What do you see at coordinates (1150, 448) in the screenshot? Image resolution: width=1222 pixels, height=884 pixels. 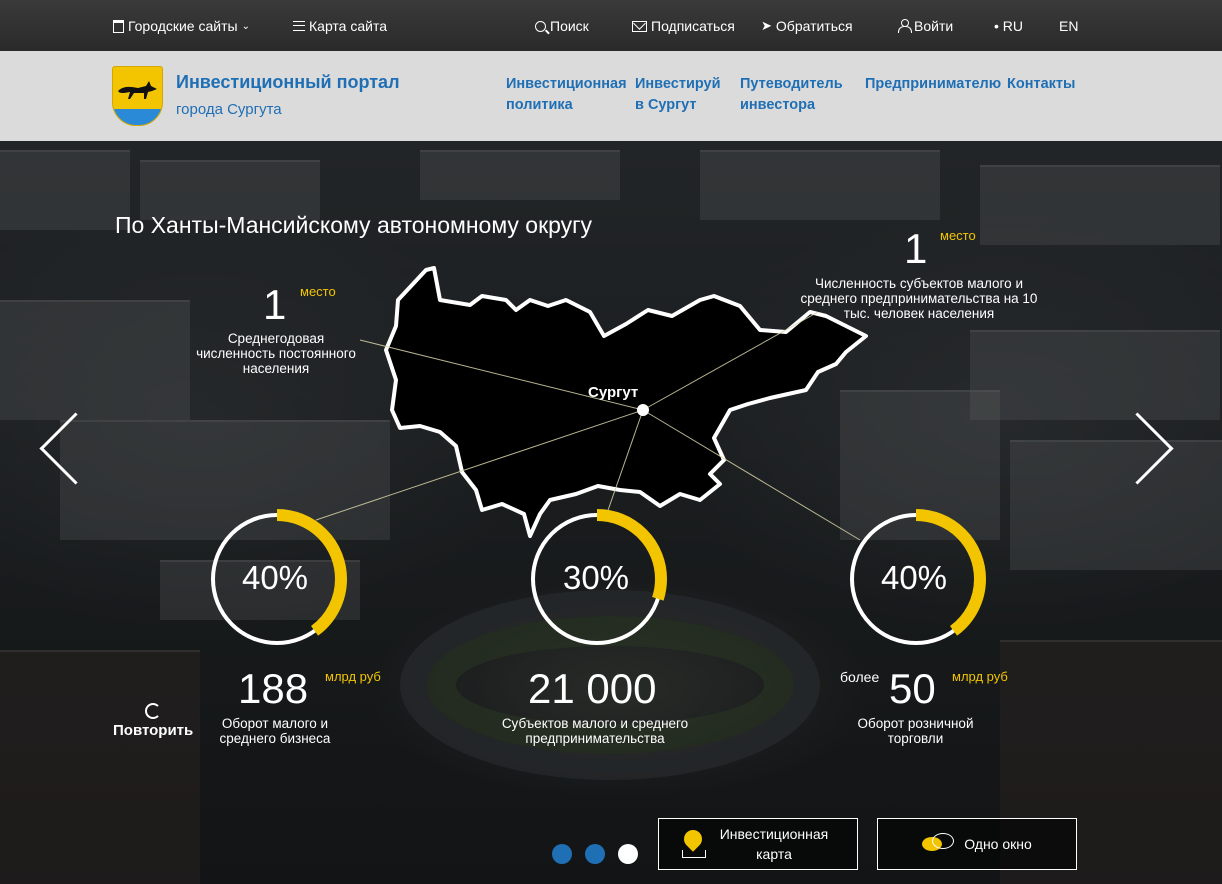 I see `slider-next-arrow` at bounding box center [1150, 448].